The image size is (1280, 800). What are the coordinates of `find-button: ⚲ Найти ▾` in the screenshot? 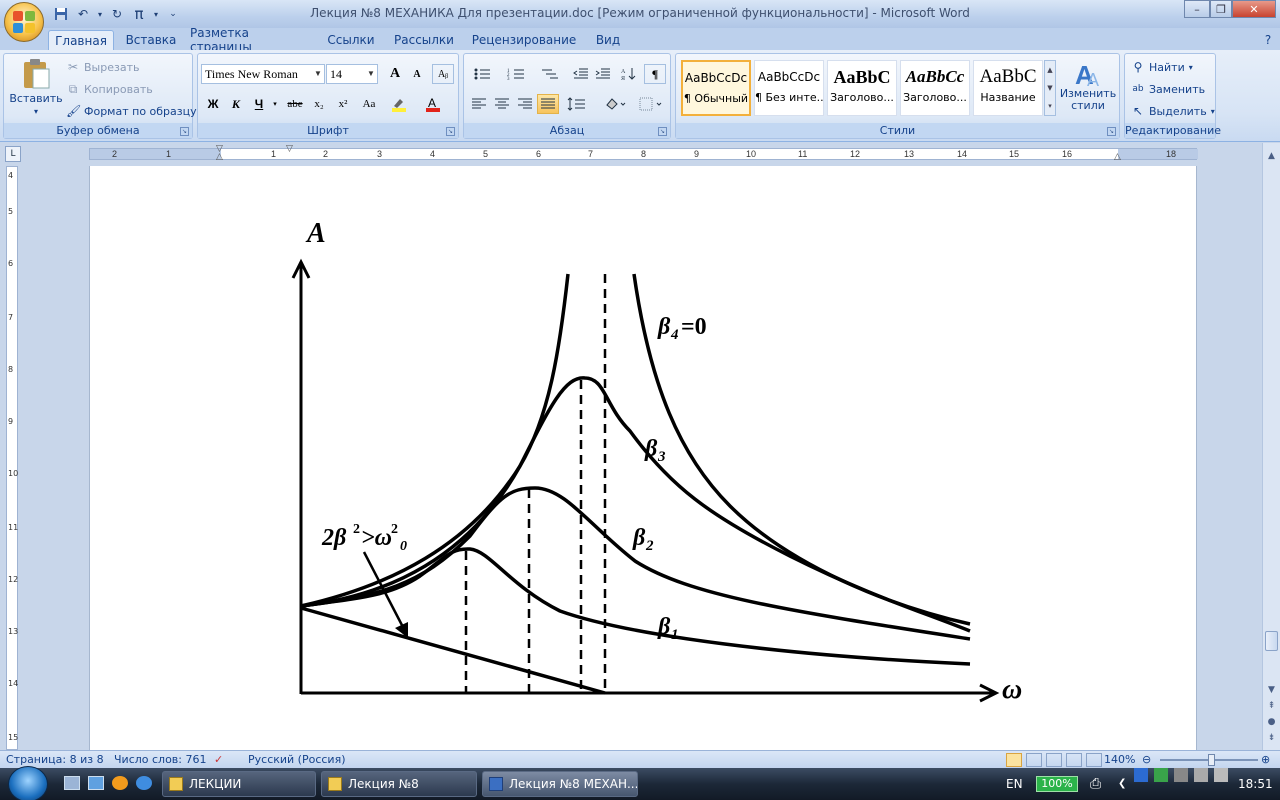 It's located at (1162, 67).